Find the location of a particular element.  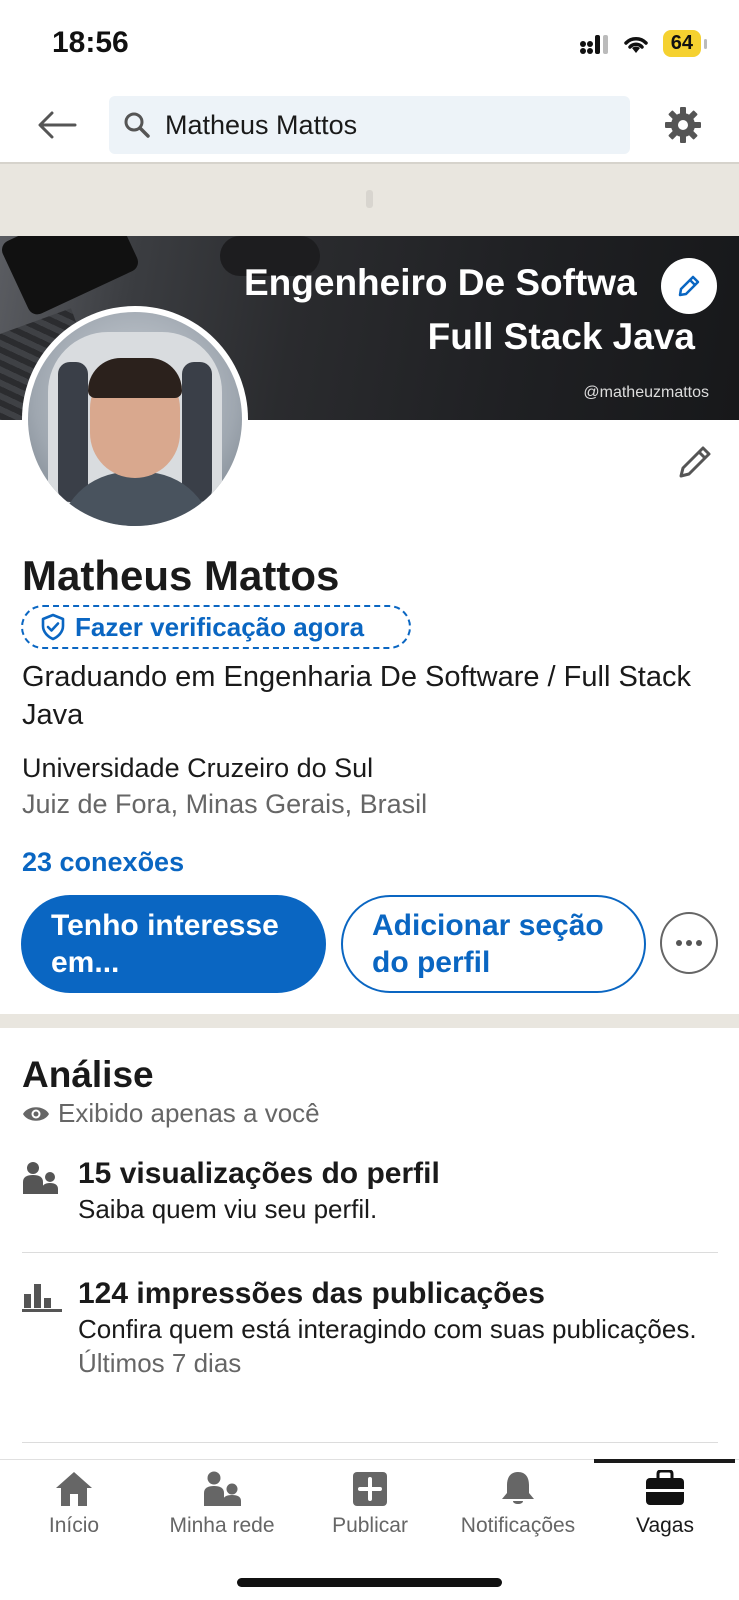

back-arrow-icon is located at coordinates (57, 125).